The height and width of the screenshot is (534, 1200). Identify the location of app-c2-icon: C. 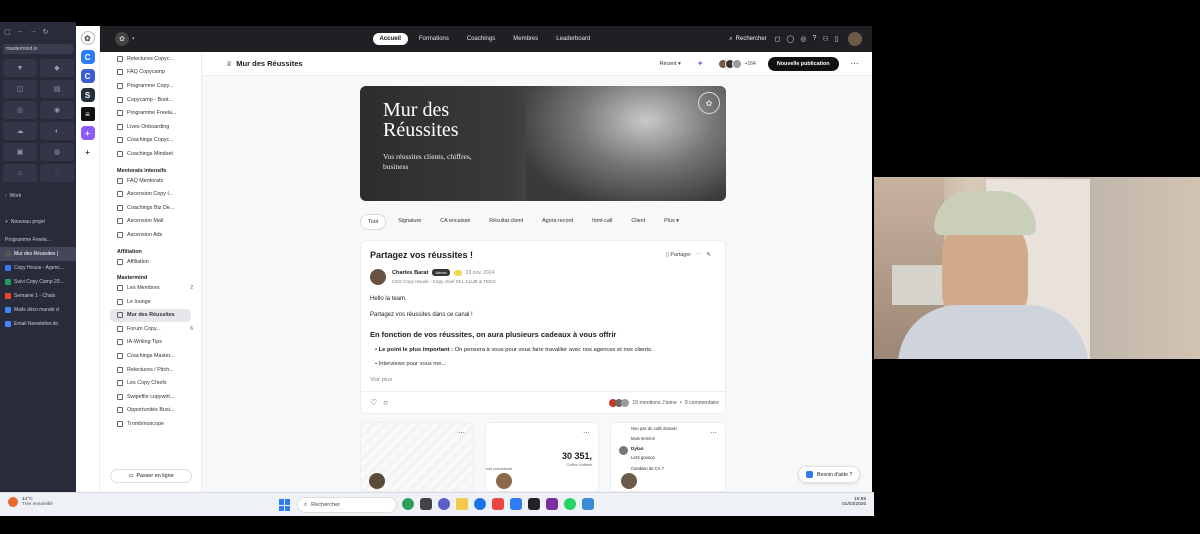
(87, 76).